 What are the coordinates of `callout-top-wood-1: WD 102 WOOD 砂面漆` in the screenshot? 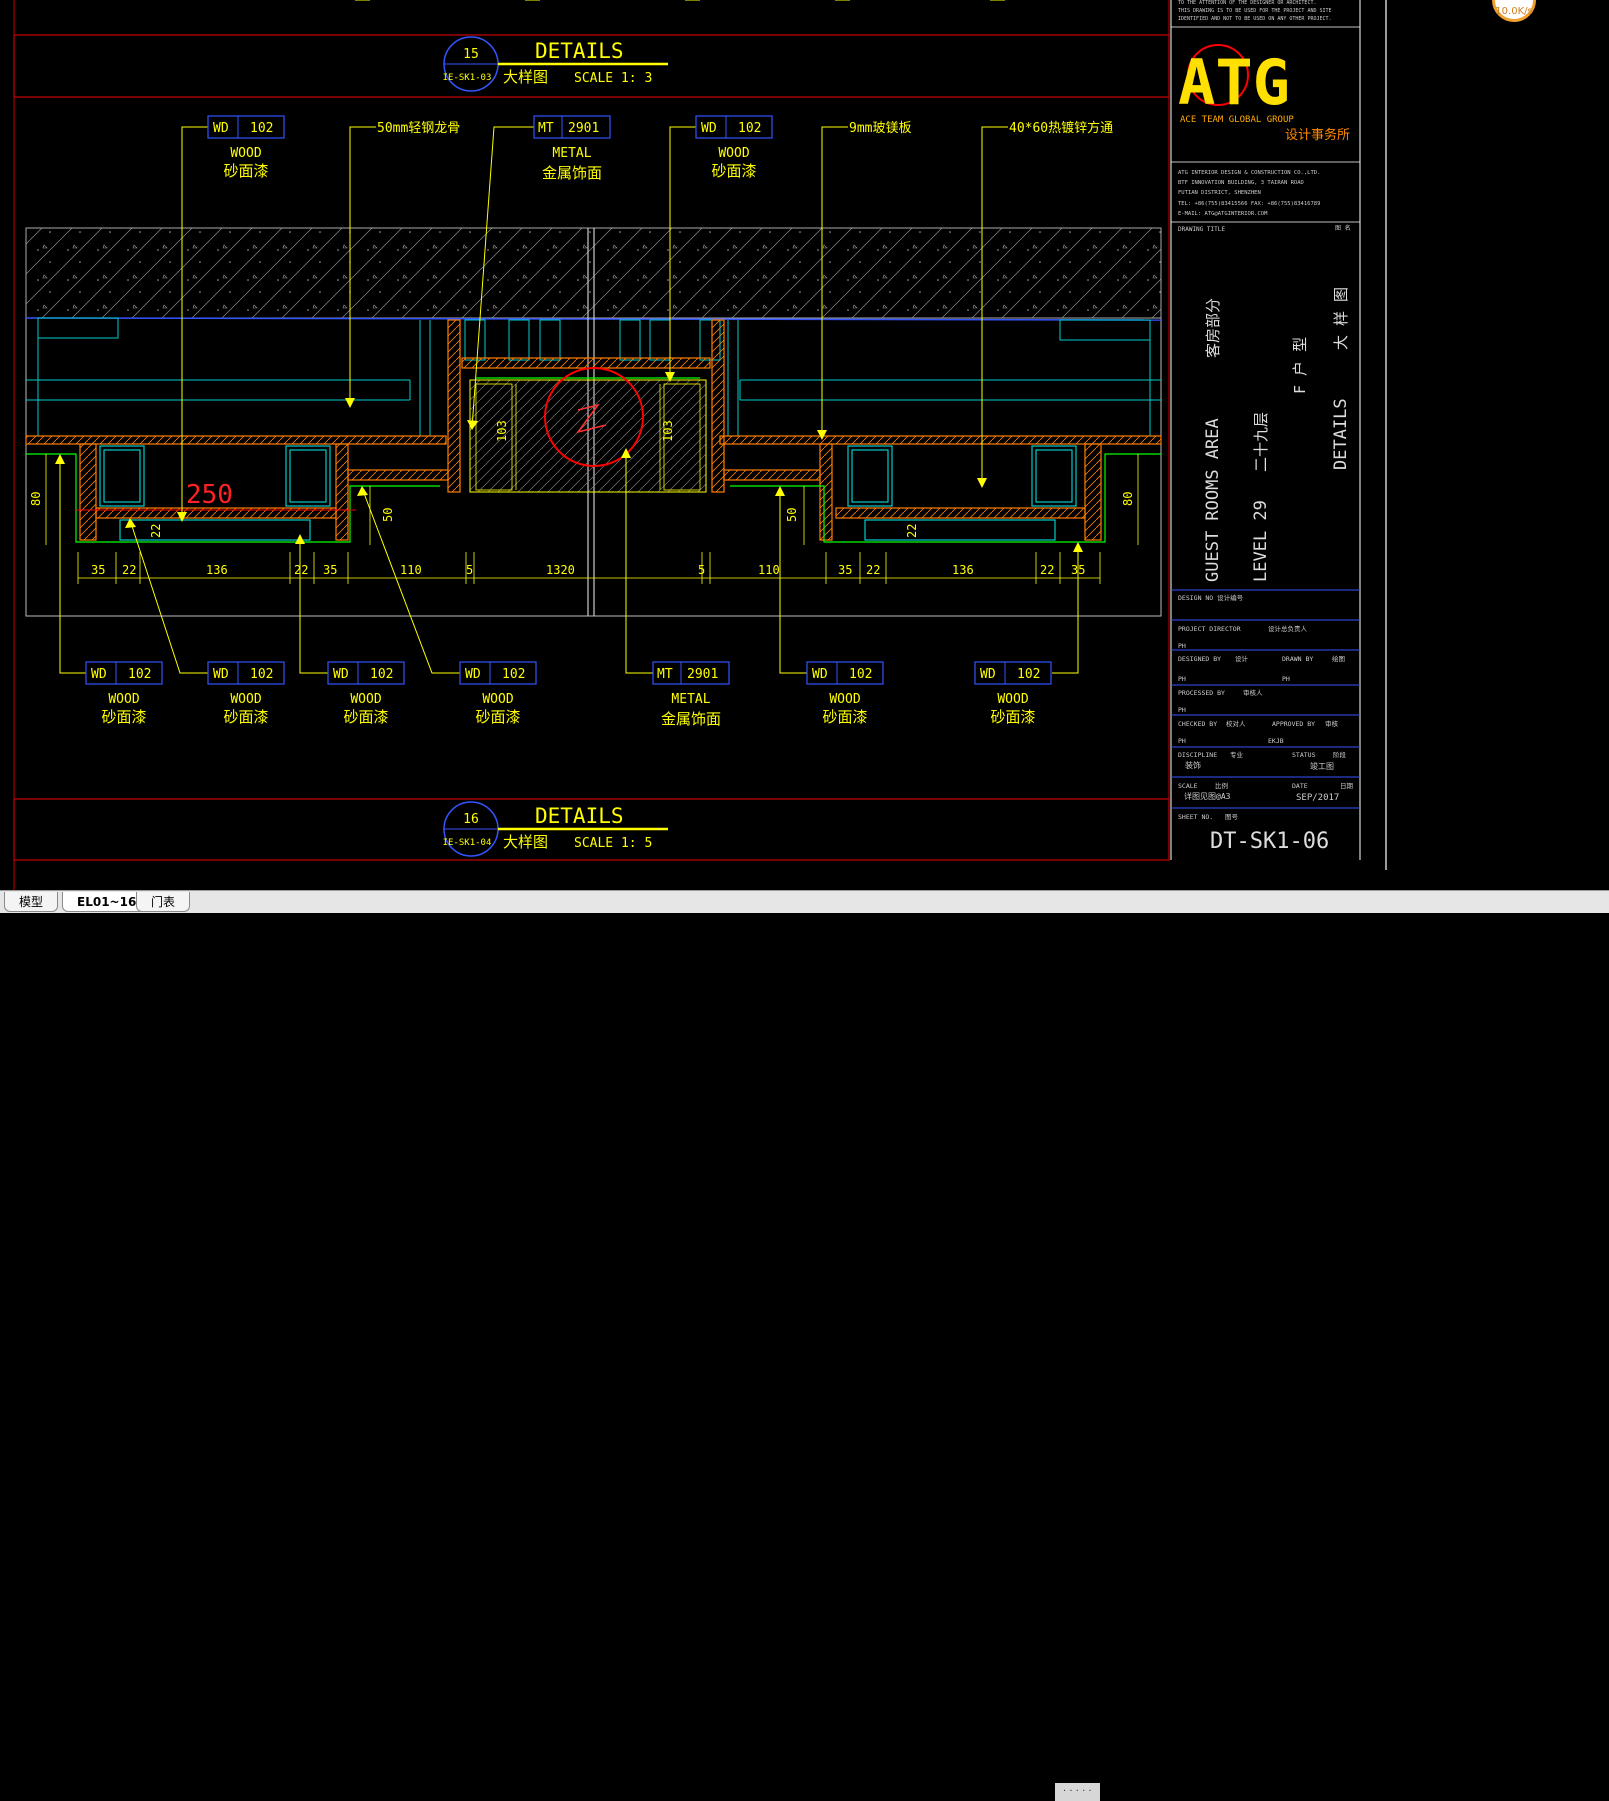 It's located at (246, 147).